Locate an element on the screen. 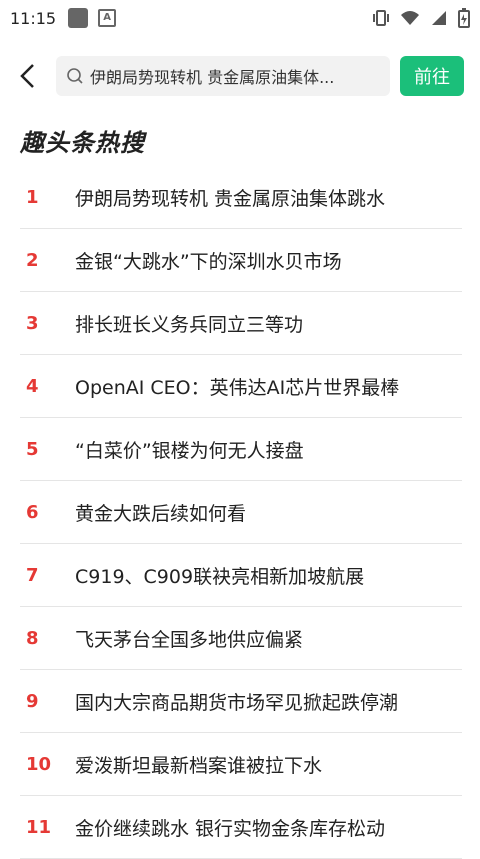 The image size is (480, 859). hot-search-title: 趣头条热搜 is located at coordinates (82, 143).